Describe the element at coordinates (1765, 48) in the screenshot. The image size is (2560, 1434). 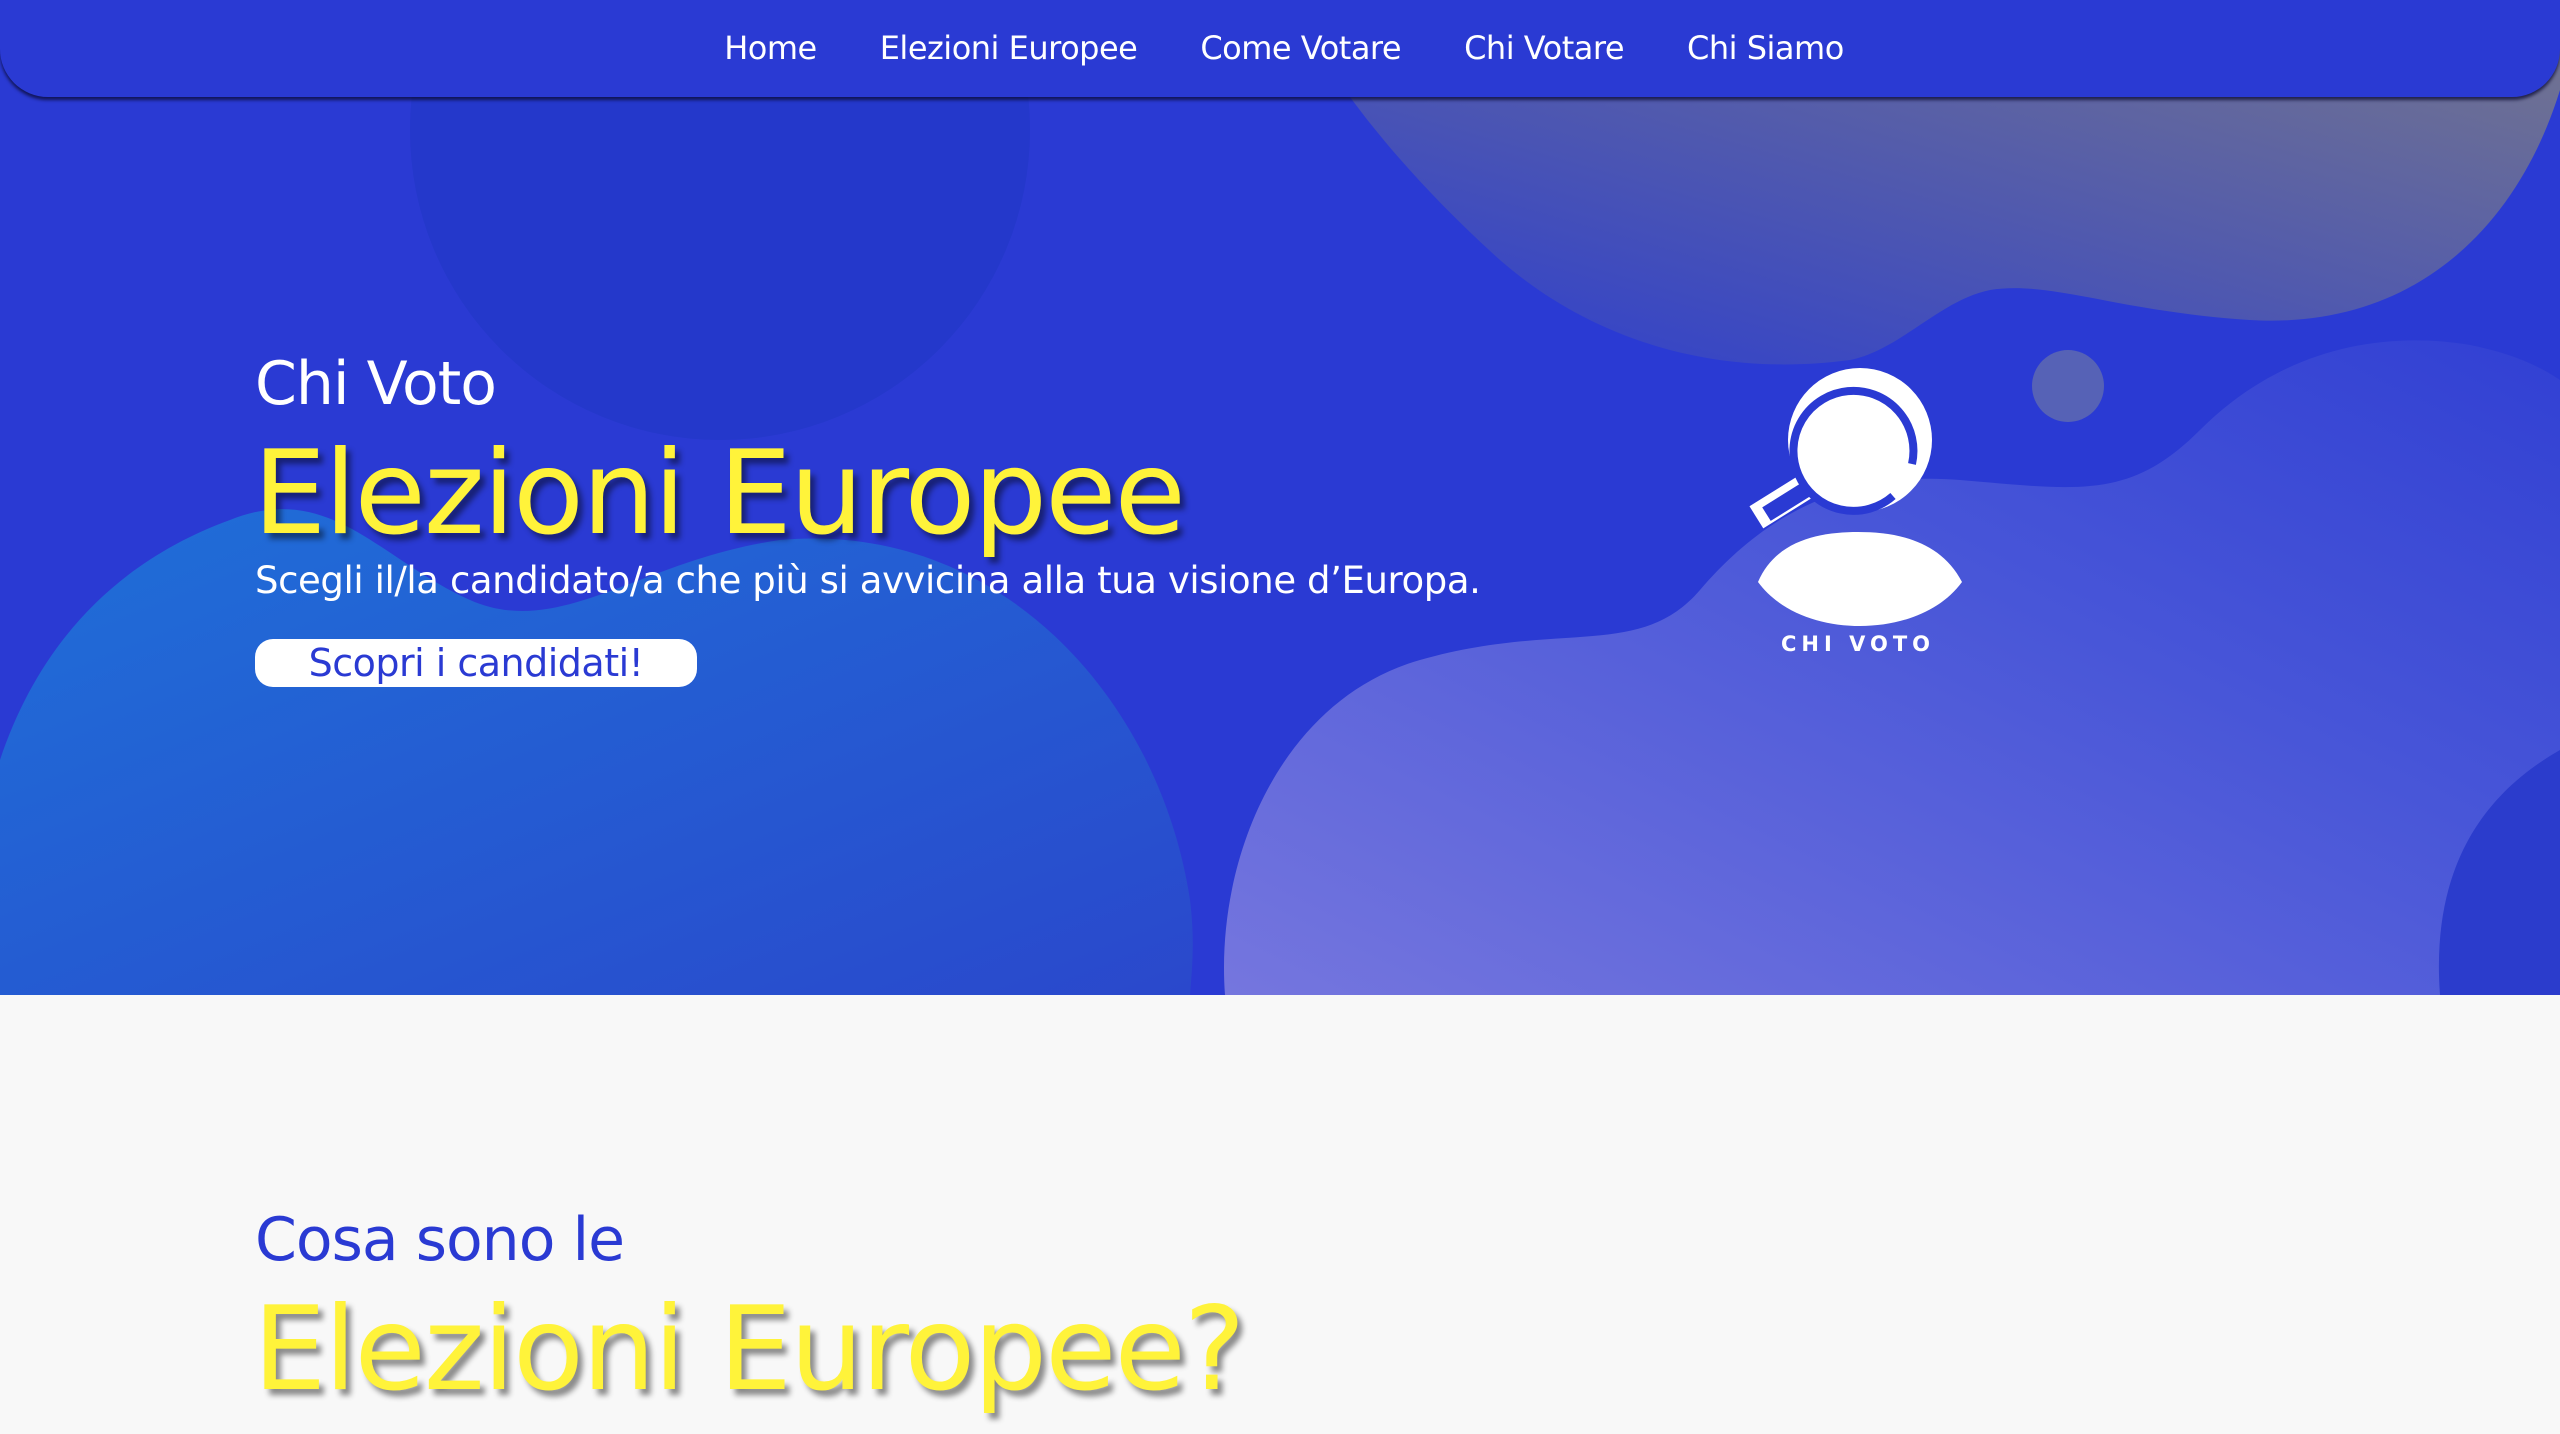
I see `nav-item-chi-siamo: Chi Siamo` at that location.